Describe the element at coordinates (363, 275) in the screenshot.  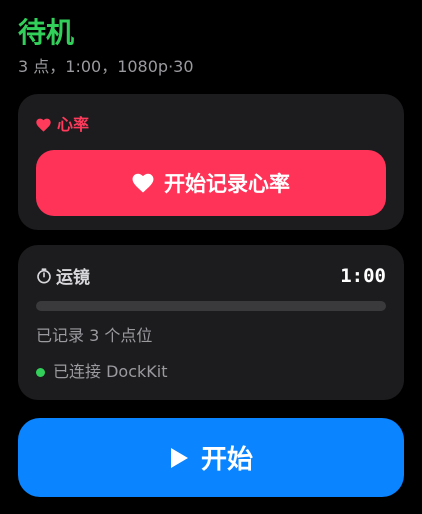
I see `timer-value: 1:00` at that location.